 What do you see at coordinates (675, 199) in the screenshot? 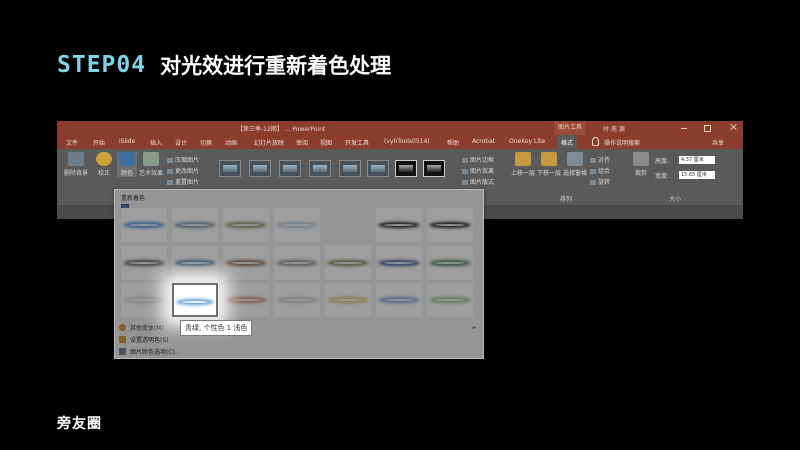
I see `size-group-label: 大小` at bounding box center [675, 199].